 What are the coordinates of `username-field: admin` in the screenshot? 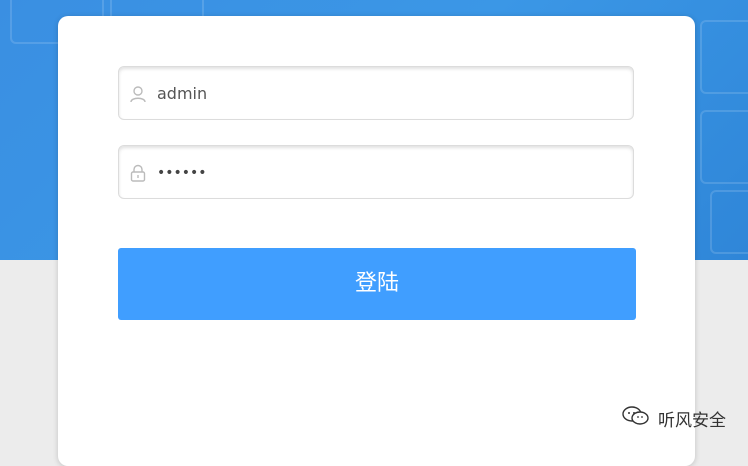 It's located at (376, 93).